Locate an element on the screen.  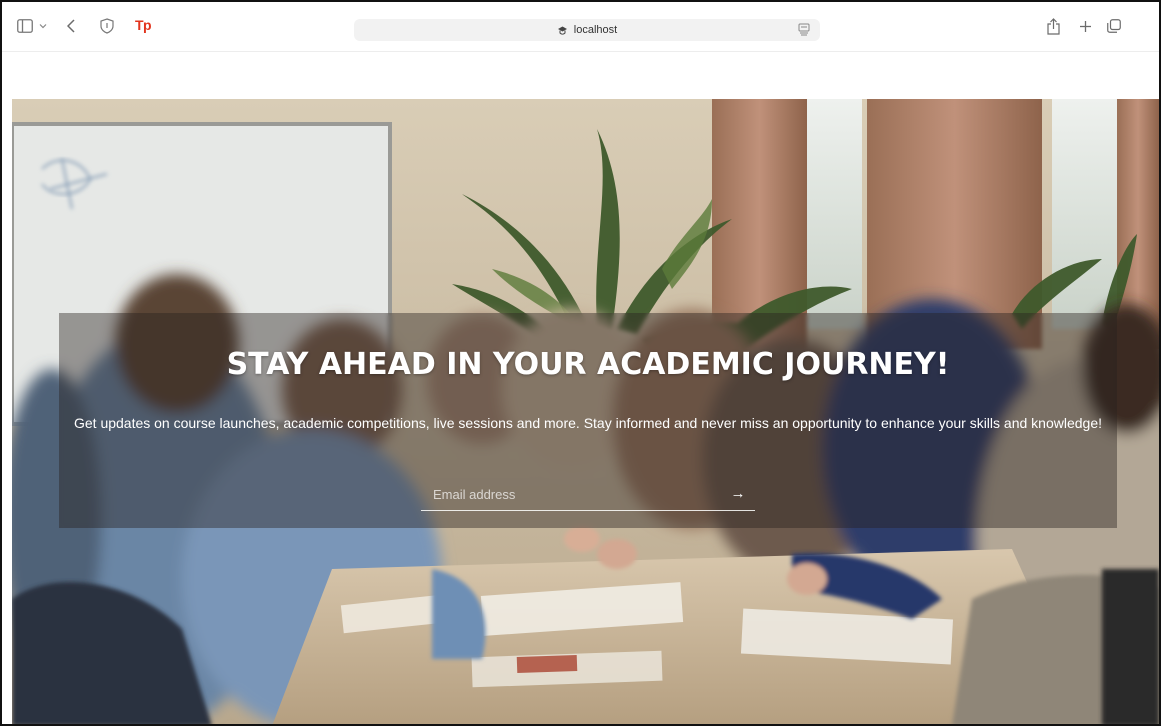
url-text: localhost is located at coordinates (595, 30).